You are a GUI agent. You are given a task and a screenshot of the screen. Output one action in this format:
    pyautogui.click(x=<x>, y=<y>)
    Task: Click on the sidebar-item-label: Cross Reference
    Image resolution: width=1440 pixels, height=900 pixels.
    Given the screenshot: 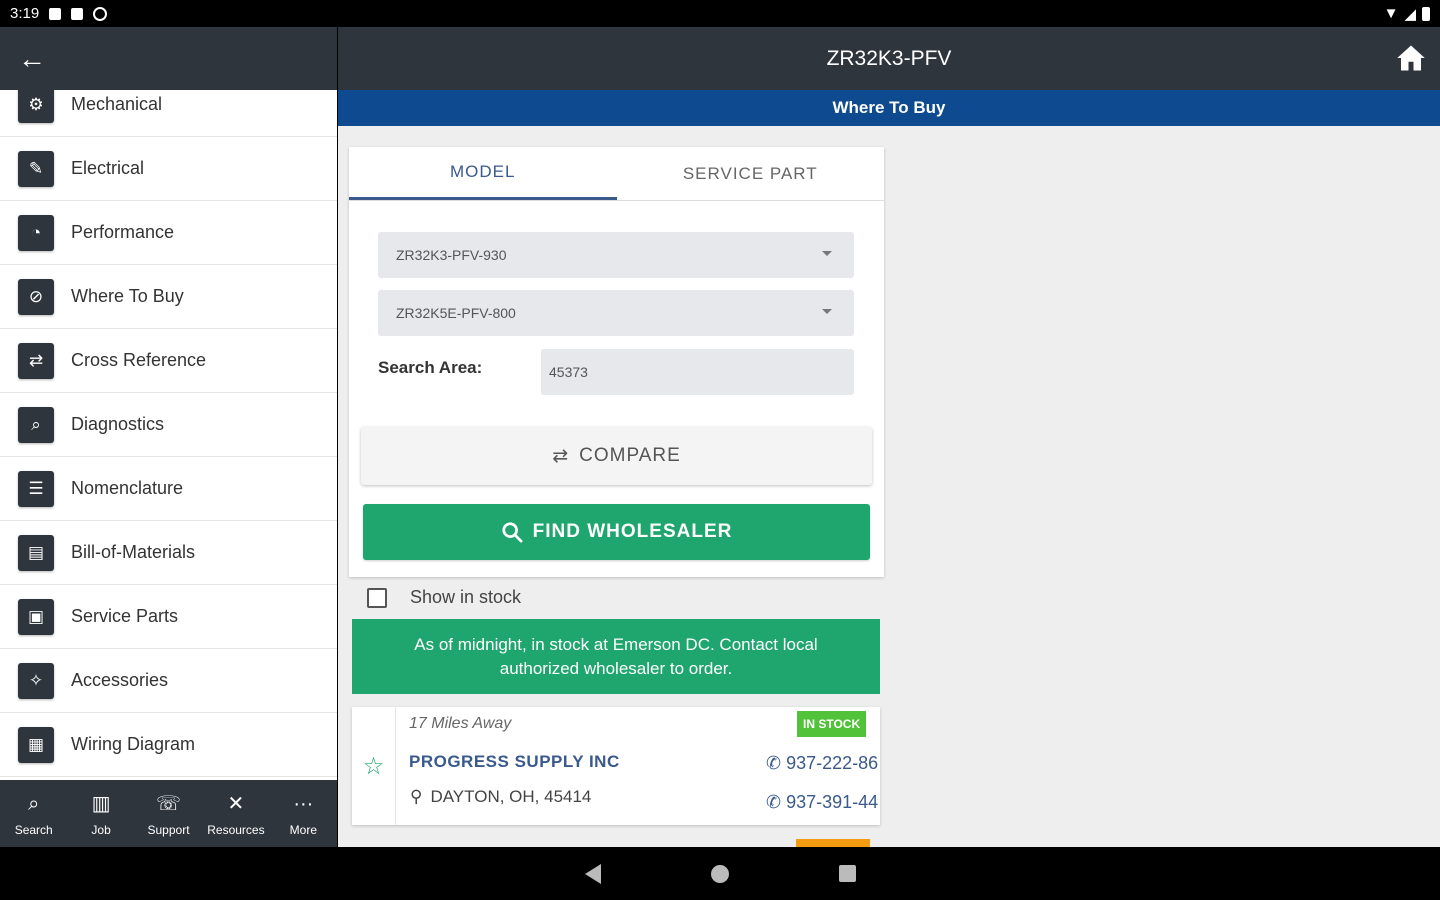 What is the action you would take?
    pyautogui.click(x=139, y=360)
    